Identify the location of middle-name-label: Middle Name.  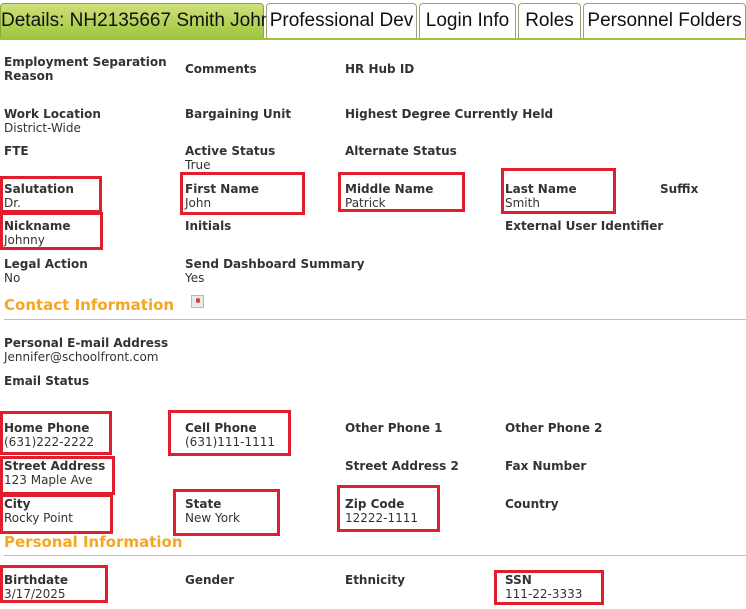
(389, 189).